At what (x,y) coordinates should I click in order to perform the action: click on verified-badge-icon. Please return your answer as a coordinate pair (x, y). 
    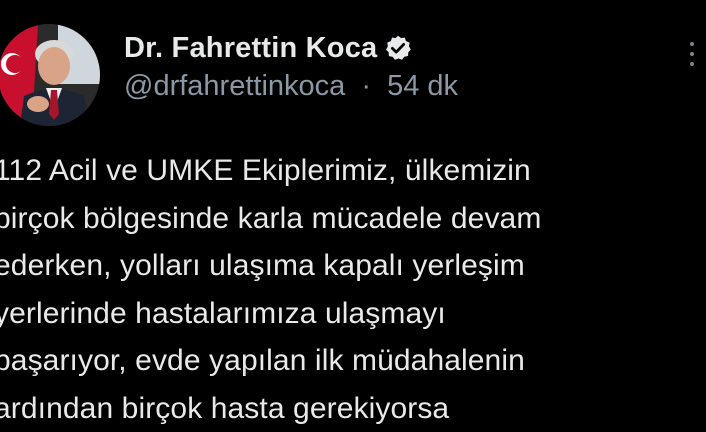
    Looking at the image, I should click on (398, 48).